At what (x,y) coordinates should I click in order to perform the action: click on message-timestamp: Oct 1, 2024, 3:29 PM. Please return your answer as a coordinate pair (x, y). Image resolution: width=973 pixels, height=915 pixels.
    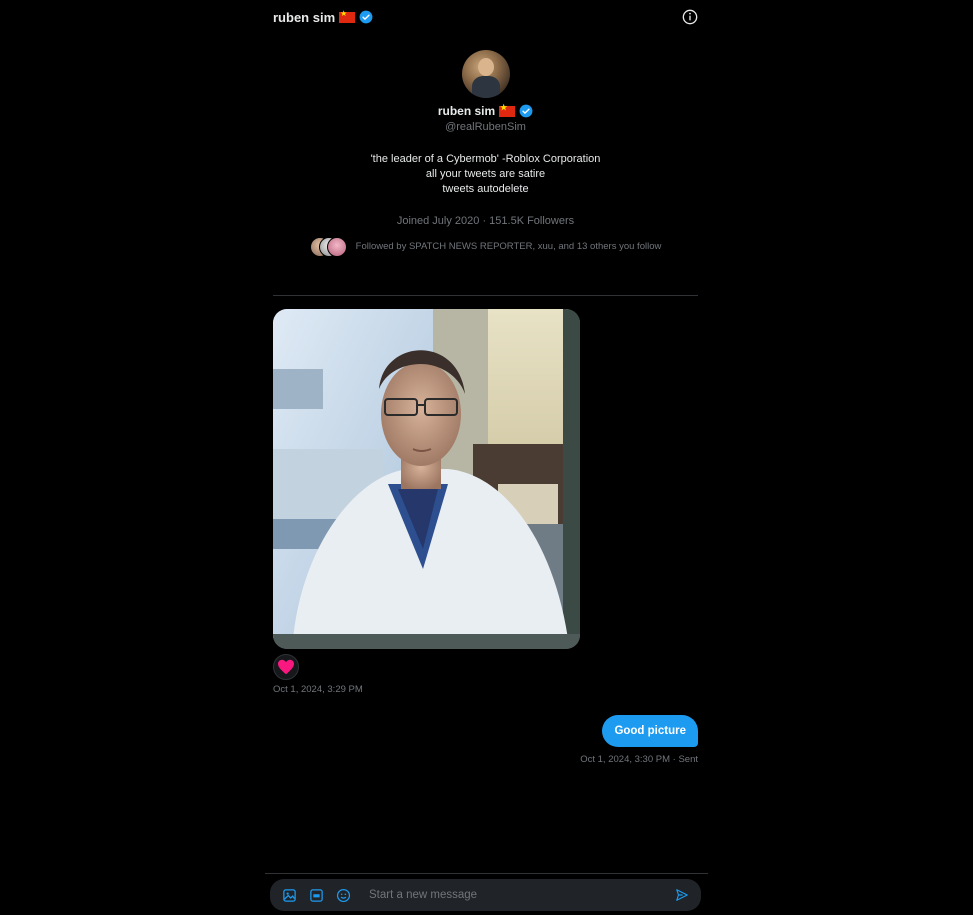
    Looking at the image, I should click on (318, 689).